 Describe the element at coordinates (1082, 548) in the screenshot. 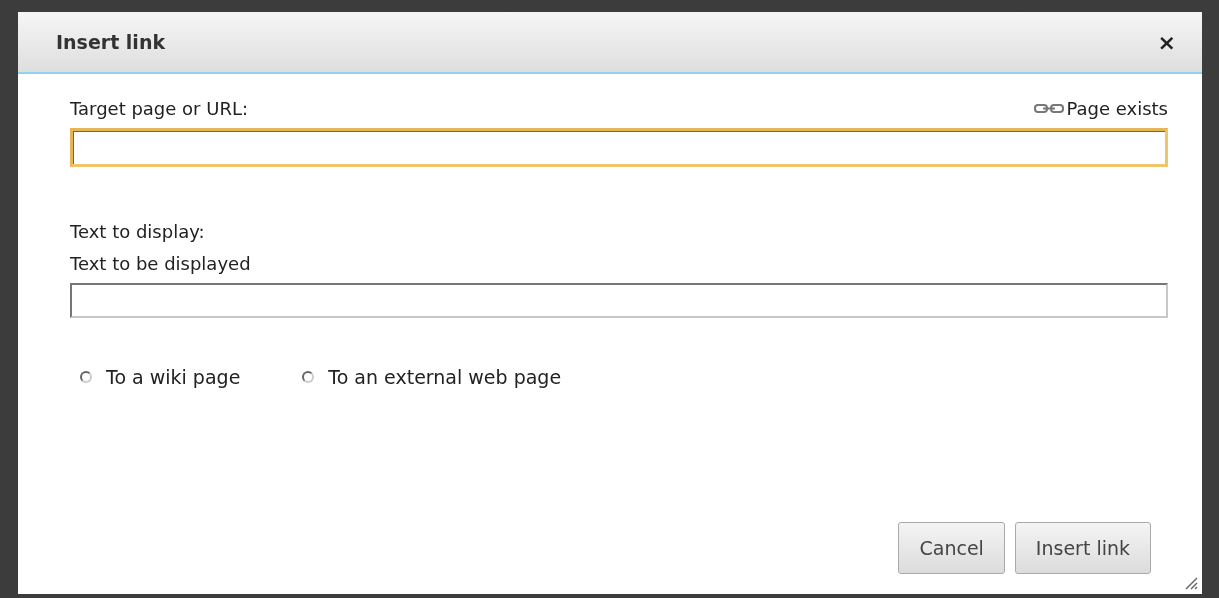

I see `insert-link-button: Insert link` at that location.